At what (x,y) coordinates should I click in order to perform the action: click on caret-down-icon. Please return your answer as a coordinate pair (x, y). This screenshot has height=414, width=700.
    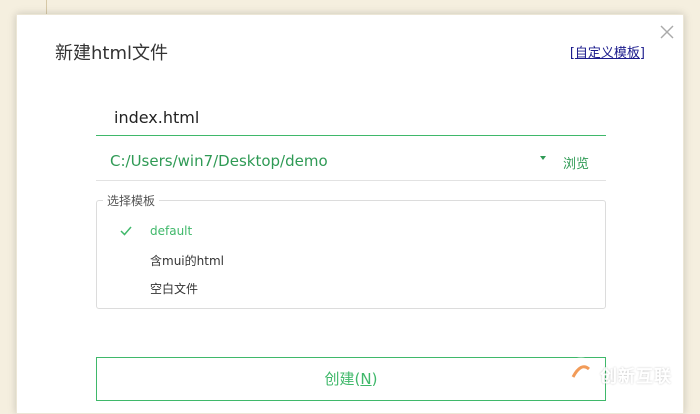
    Looking at the image, I should click on (543, 158).